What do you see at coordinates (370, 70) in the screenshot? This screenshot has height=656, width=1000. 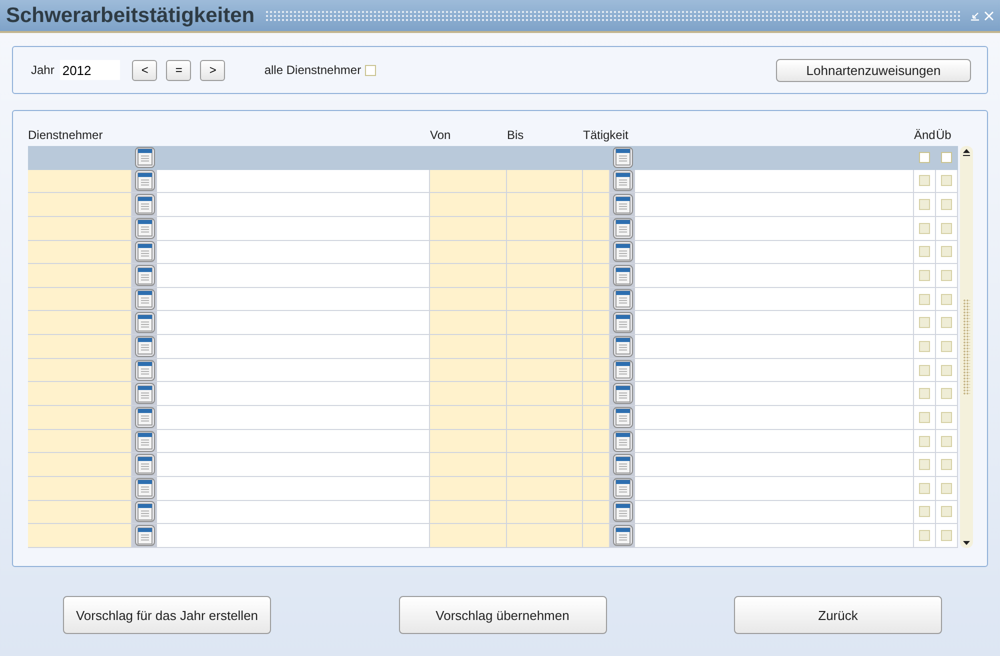 I see `all-employees-checkbox` at bounding box center [370, 70].